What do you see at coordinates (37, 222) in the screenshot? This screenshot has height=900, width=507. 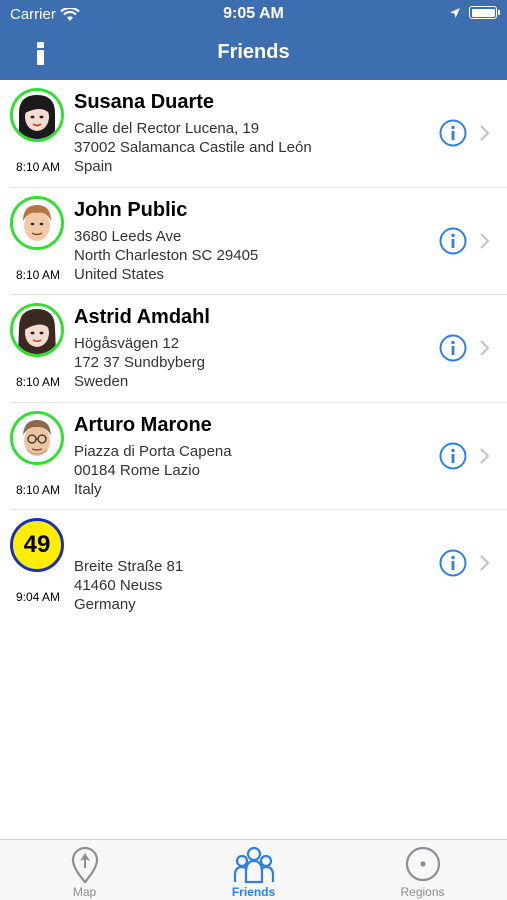 I see `man-avatar` at bounding box center [37, 222].